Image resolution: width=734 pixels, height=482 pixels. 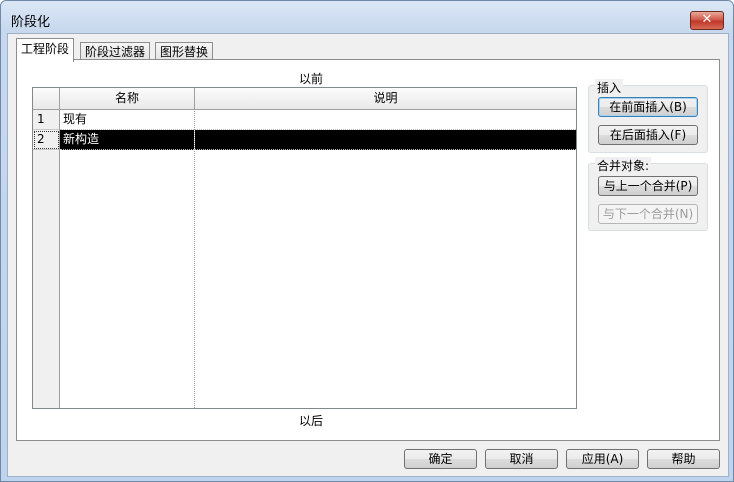 I want to click on ok-button: 确定, so click(x=440, y=459).